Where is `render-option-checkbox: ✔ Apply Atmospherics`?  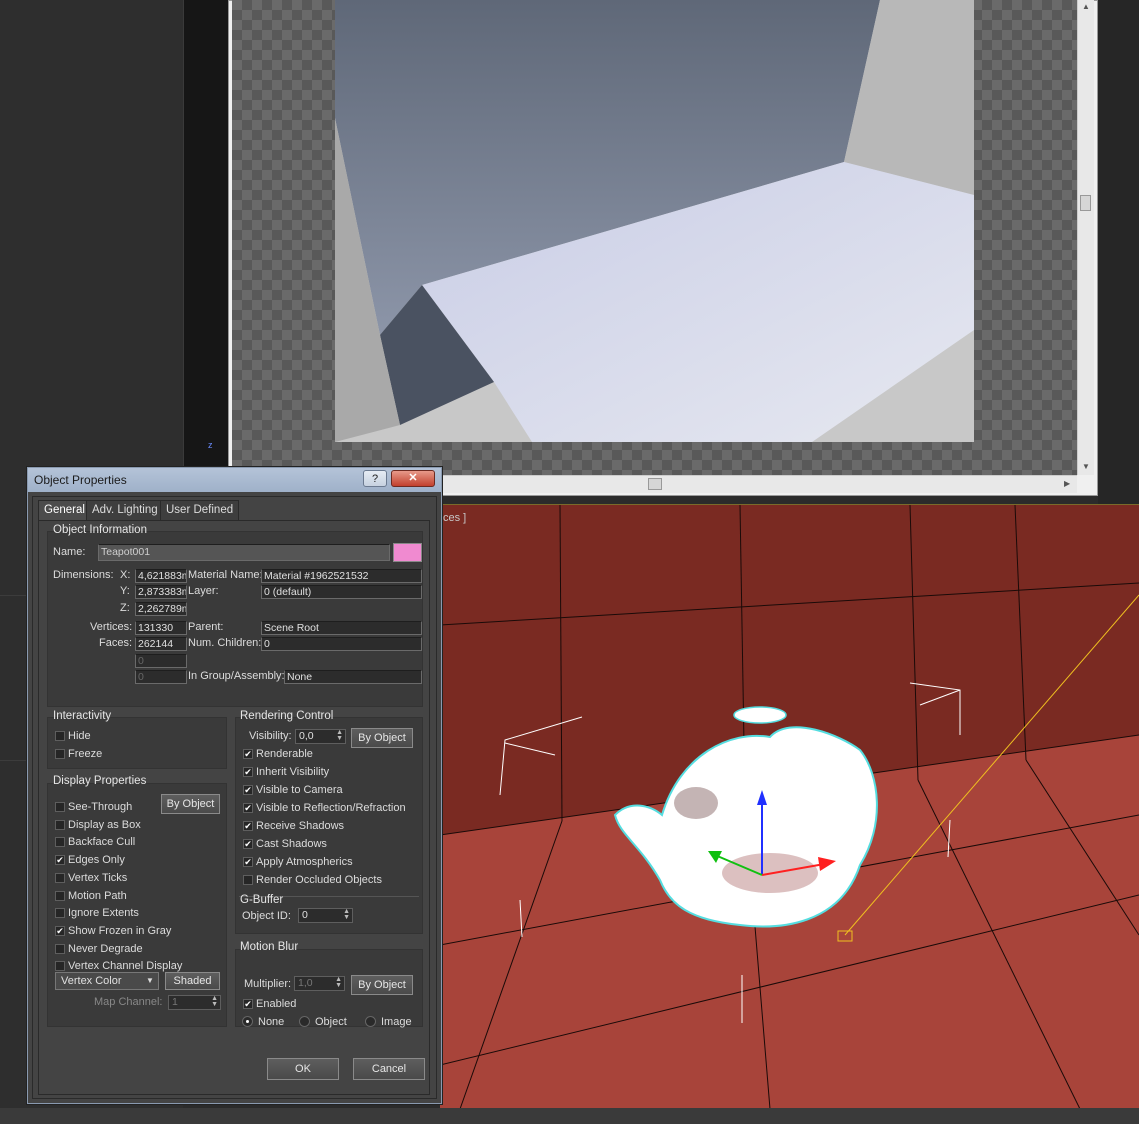 render-option-checkbox: ✔ Apply Atmospherics is located at coordinates (298, 862).